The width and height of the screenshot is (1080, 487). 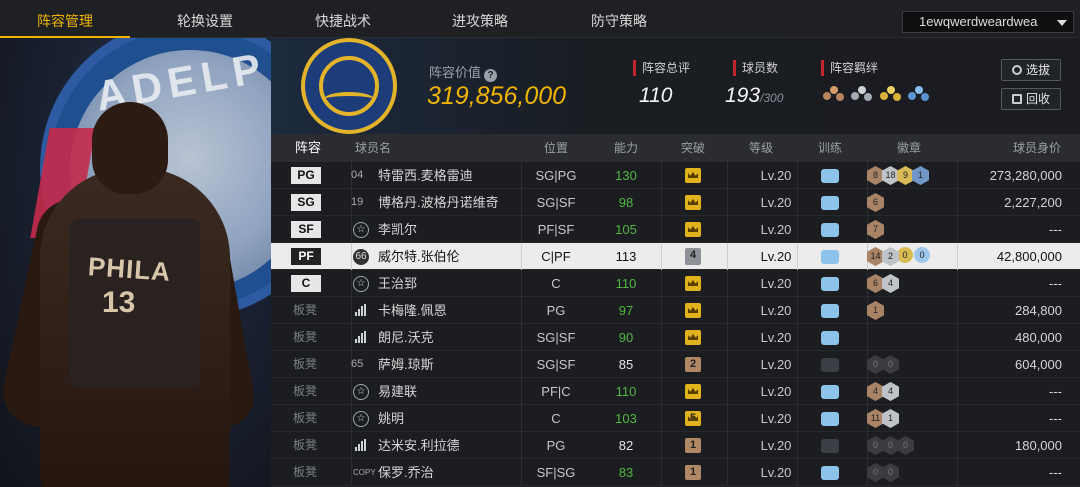 I want to click on badge-icon: 11, so click(x=875, y=418).